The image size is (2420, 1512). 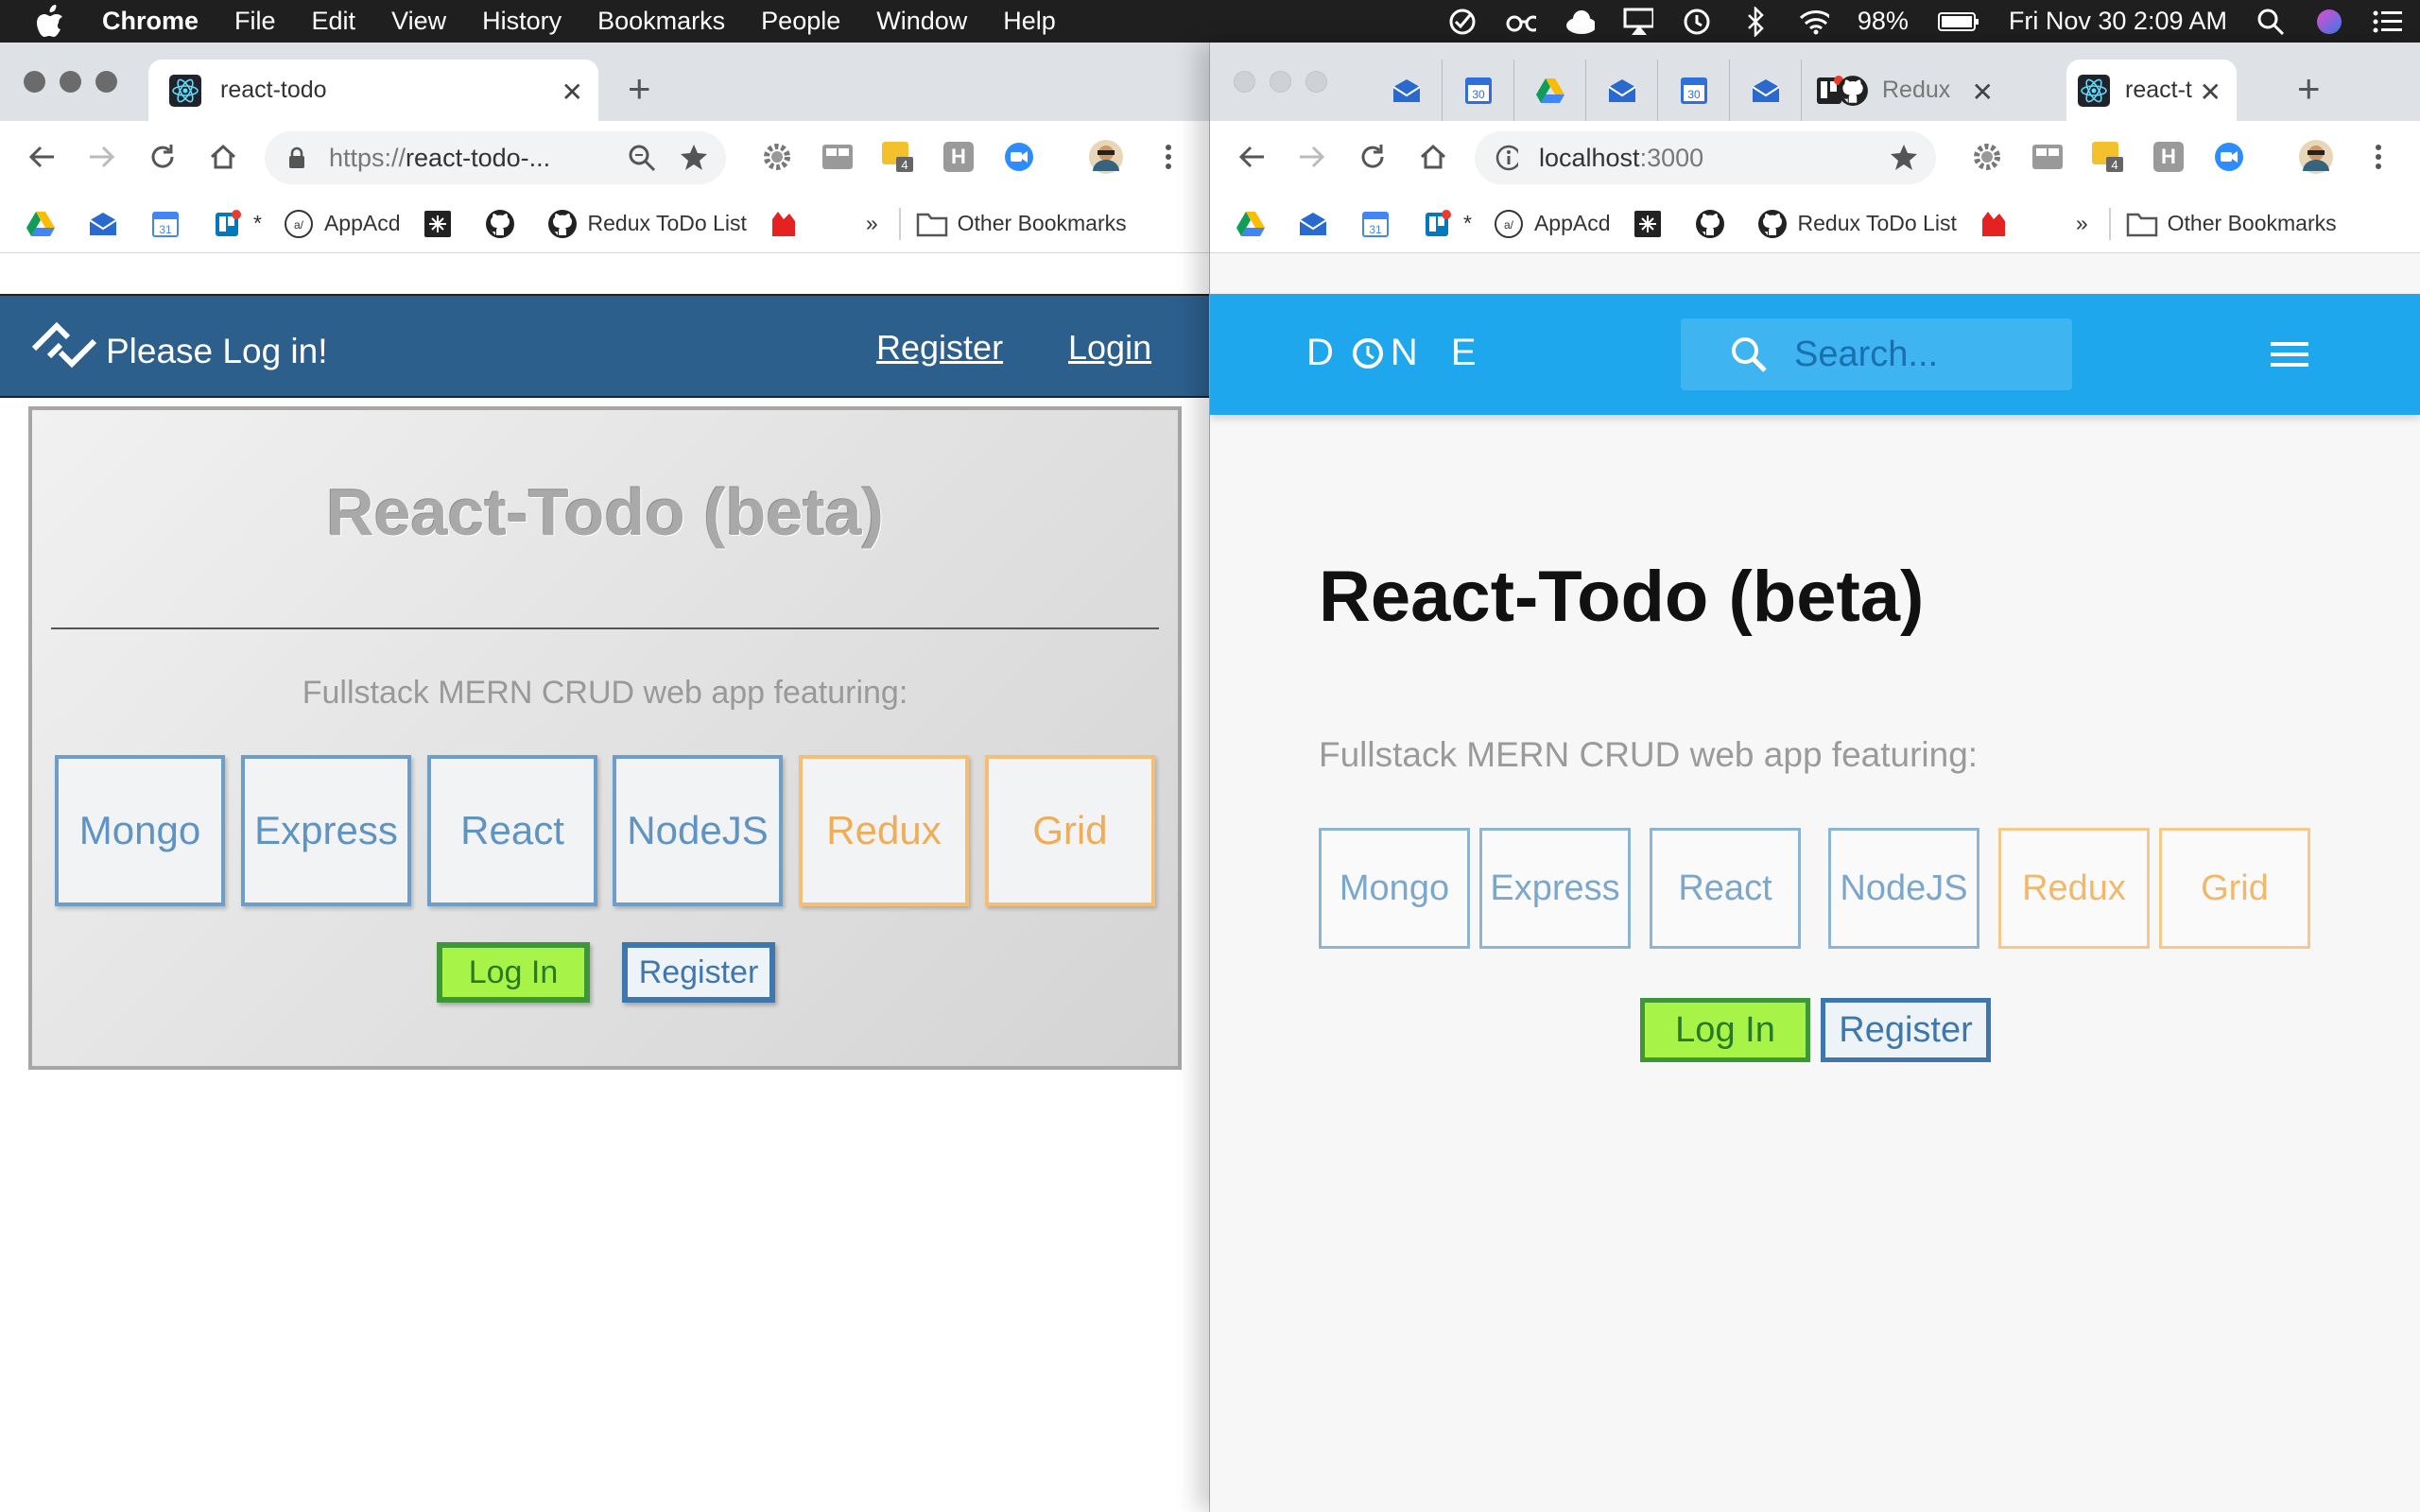 I want to click on menu-edit: Edit, so click(x=334, y=21).